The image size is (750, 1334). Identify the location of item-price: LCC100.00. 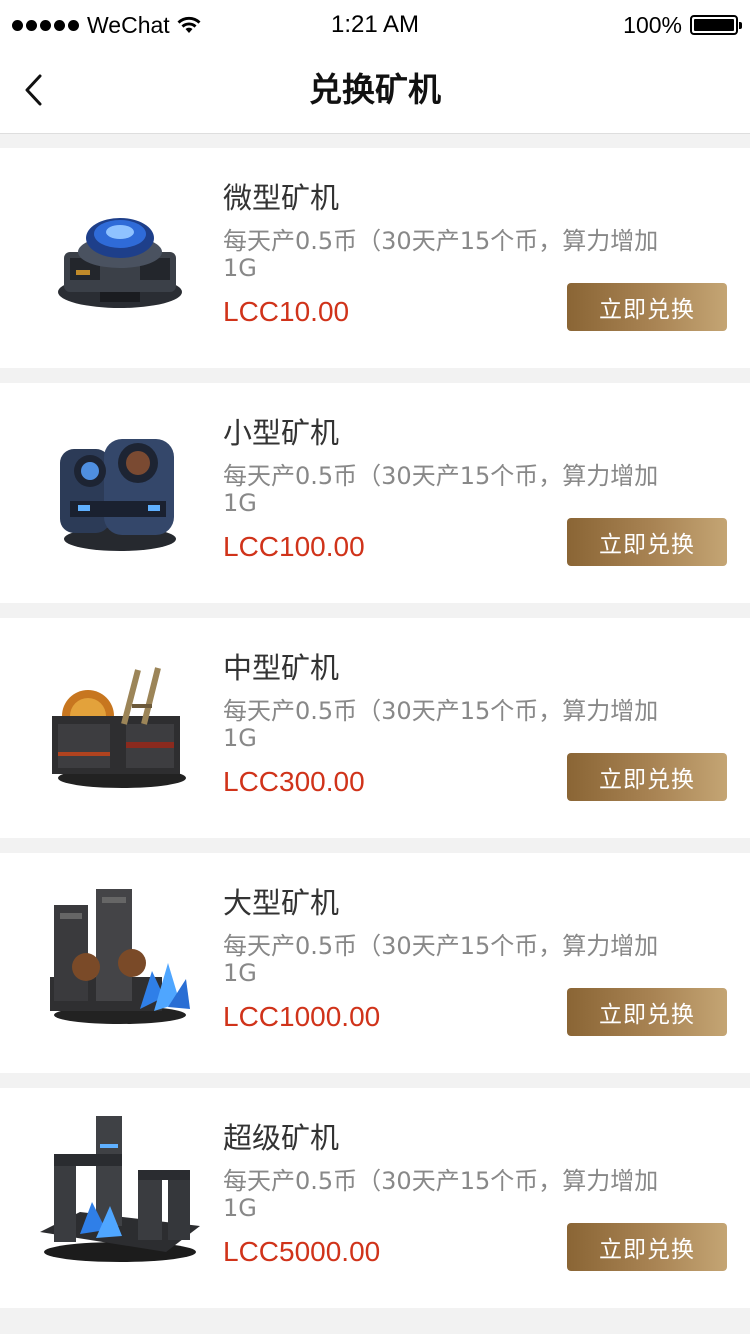
(294, 546).